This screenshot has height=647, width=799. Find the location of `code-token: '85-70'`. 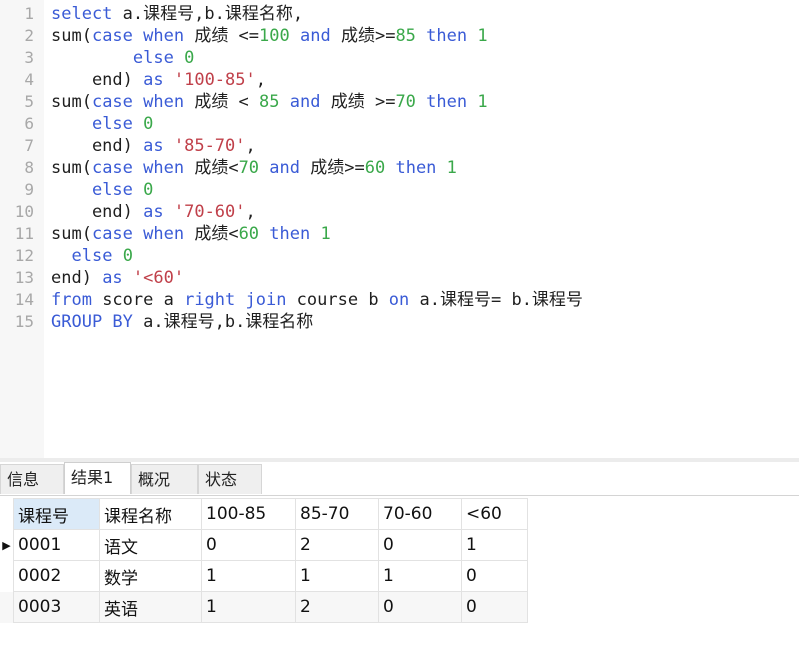

code-token: '85-70' is located at coordinates (209, 146).